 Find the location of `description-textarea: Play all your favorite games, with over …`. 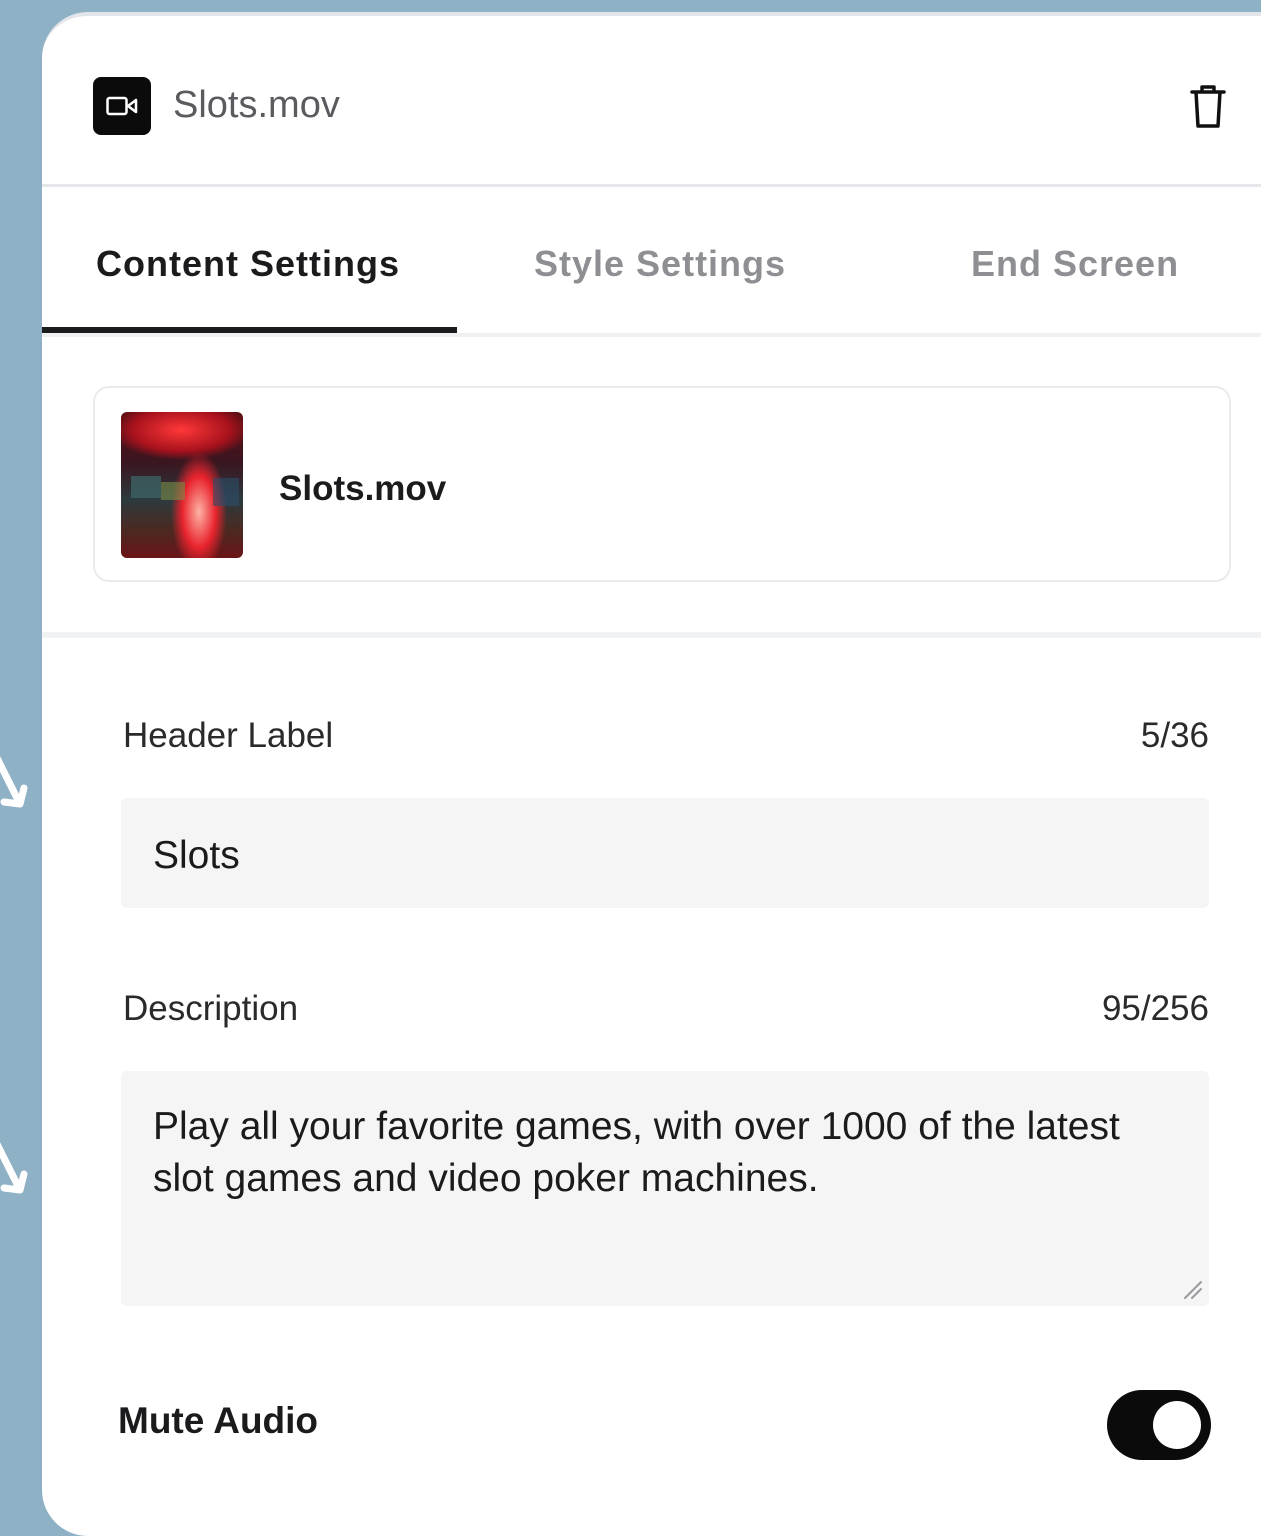

description-textarea: Play all your favorite games, with over … is located at coordinates (665, 1188).